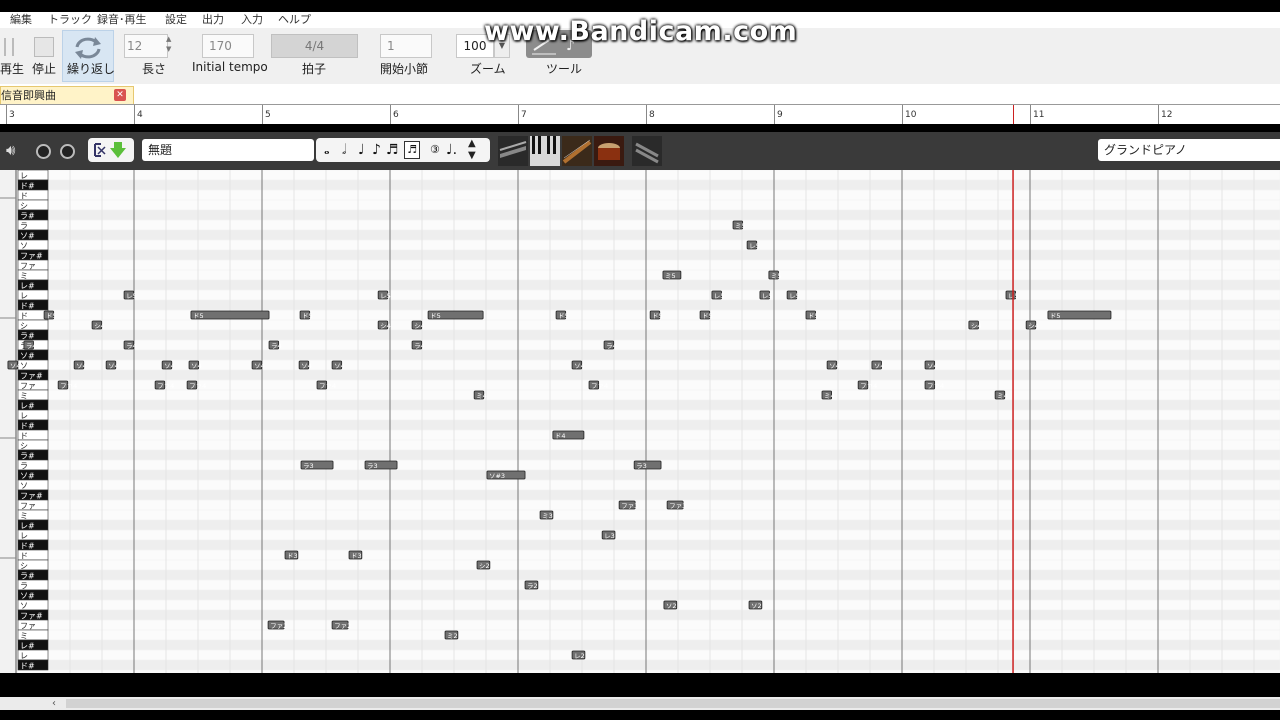 This screenshot has height=720, width=1280. Describe the element at coordinates (342, 626) in the screenshot. I see `note-label: ファ2` at that location.